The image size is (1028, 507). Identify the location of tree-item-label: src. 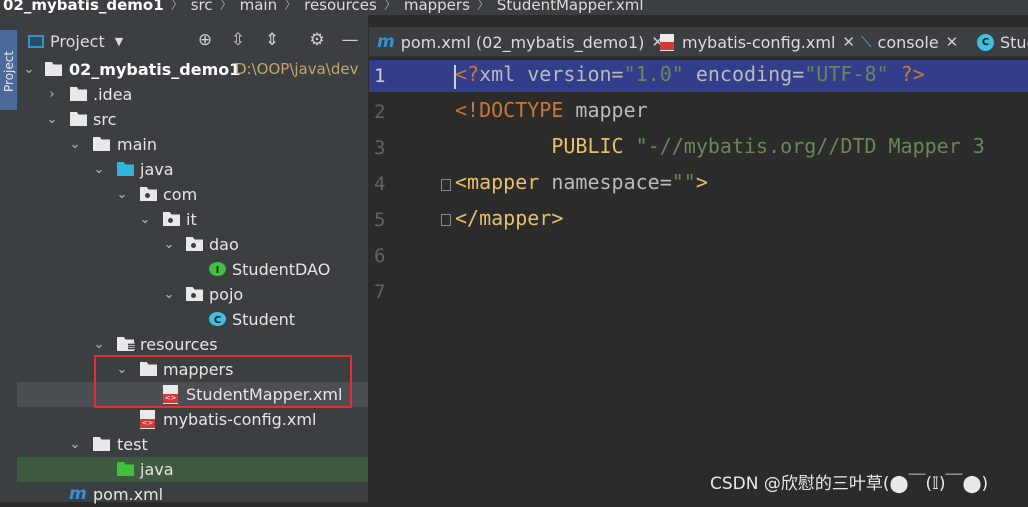
(105, 119).